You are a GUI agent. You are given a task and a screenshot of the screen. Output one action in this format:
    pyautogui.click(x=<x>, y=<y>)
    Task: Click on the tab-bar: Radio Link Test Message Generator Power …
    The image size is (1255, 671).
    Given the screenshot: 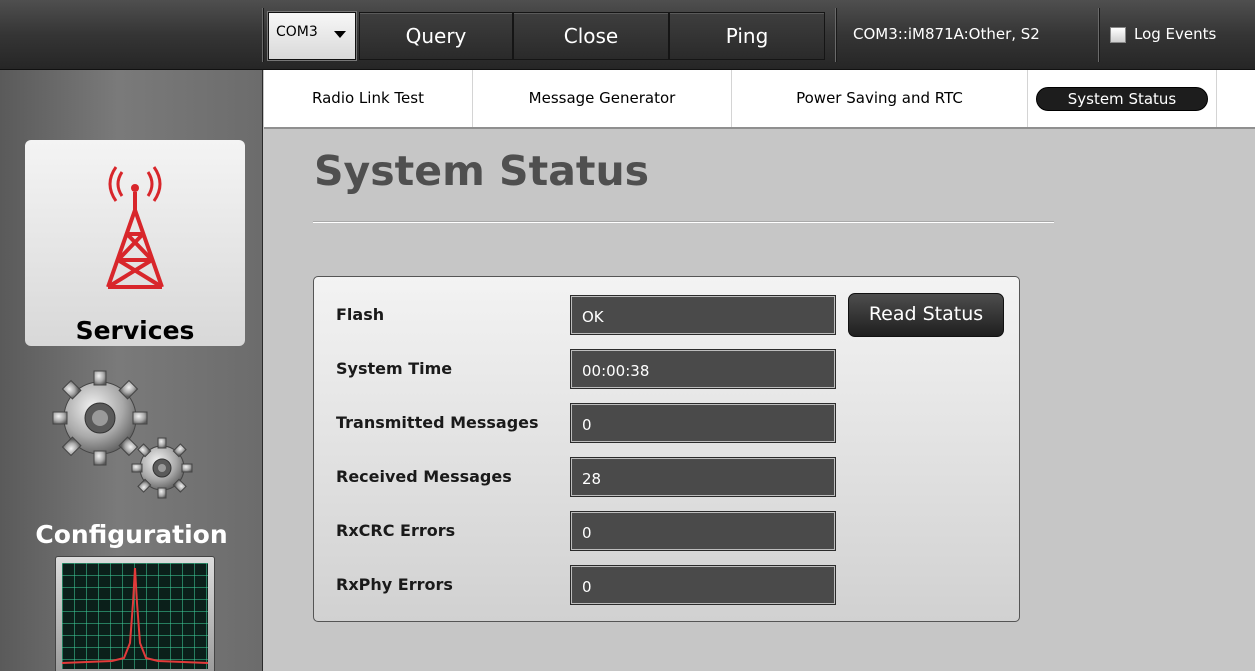 What is the action you would take?
    pyautogui.click(x=759, y=99)
    